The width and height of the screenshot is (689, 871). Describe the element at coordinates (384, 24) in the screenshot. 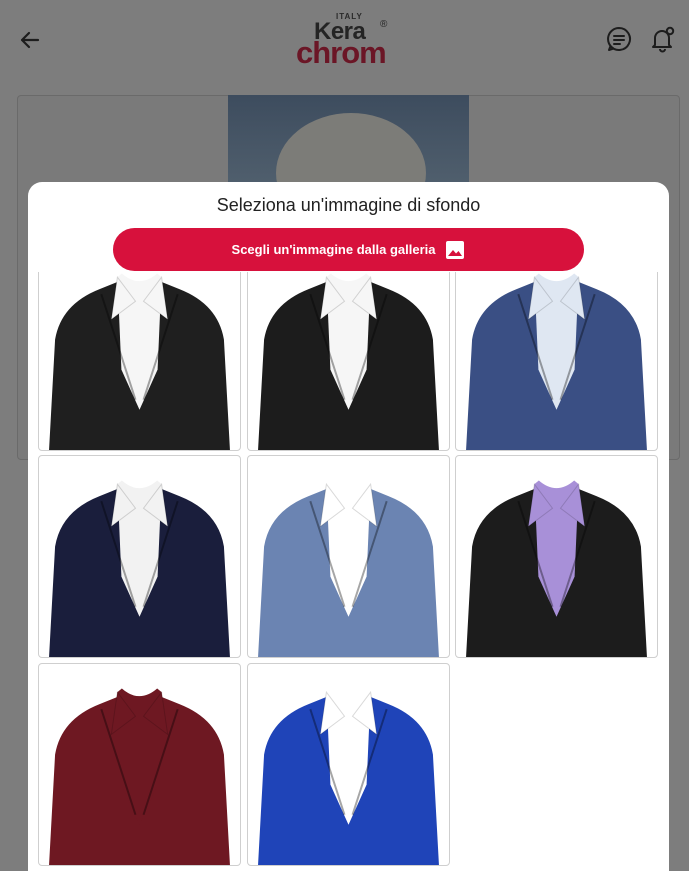

I see `logo-registered-mark: ®` at that location.